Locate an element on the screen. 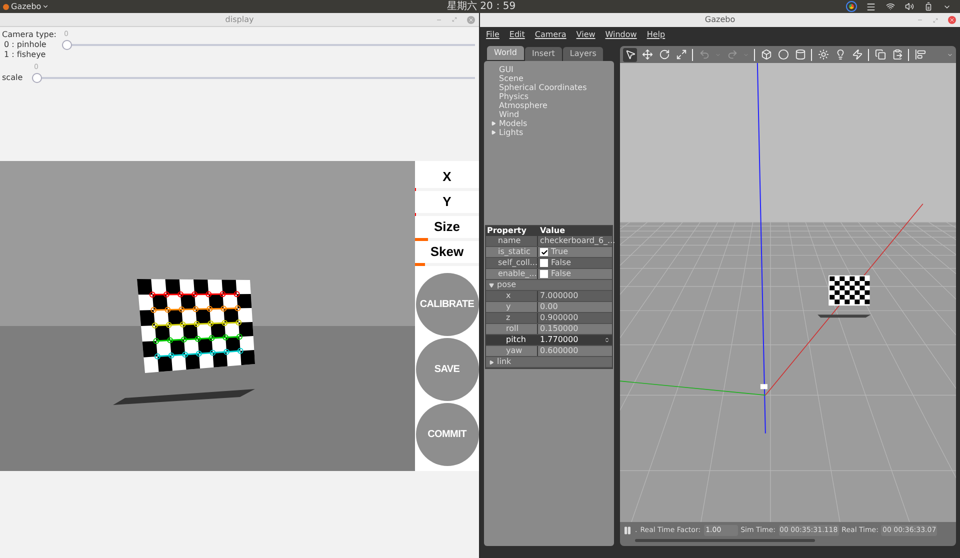 Image resolution: width=960 pixels, height=558 pixels. caret-icon is located at coordinates (46, 6).